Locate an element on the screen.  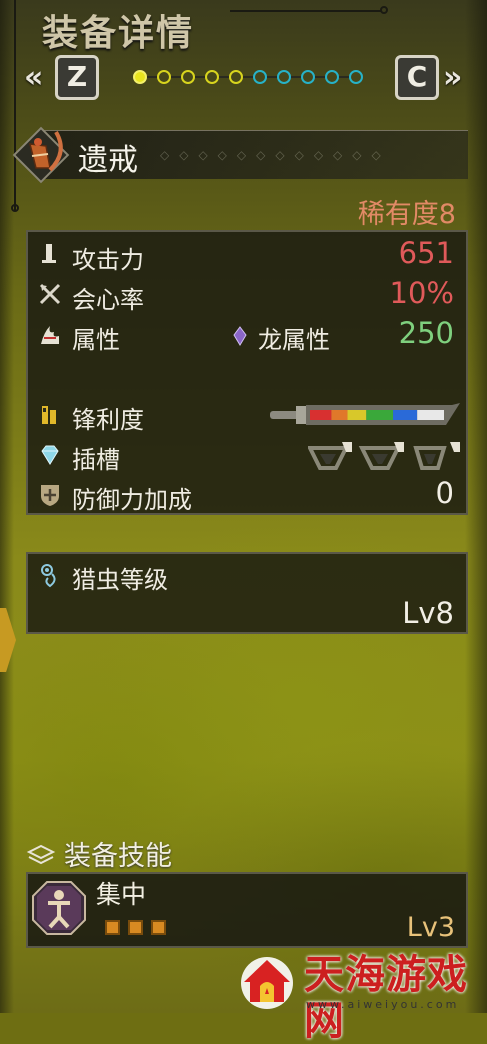
skill-name: 集中 is located at coordinates (121, 894).